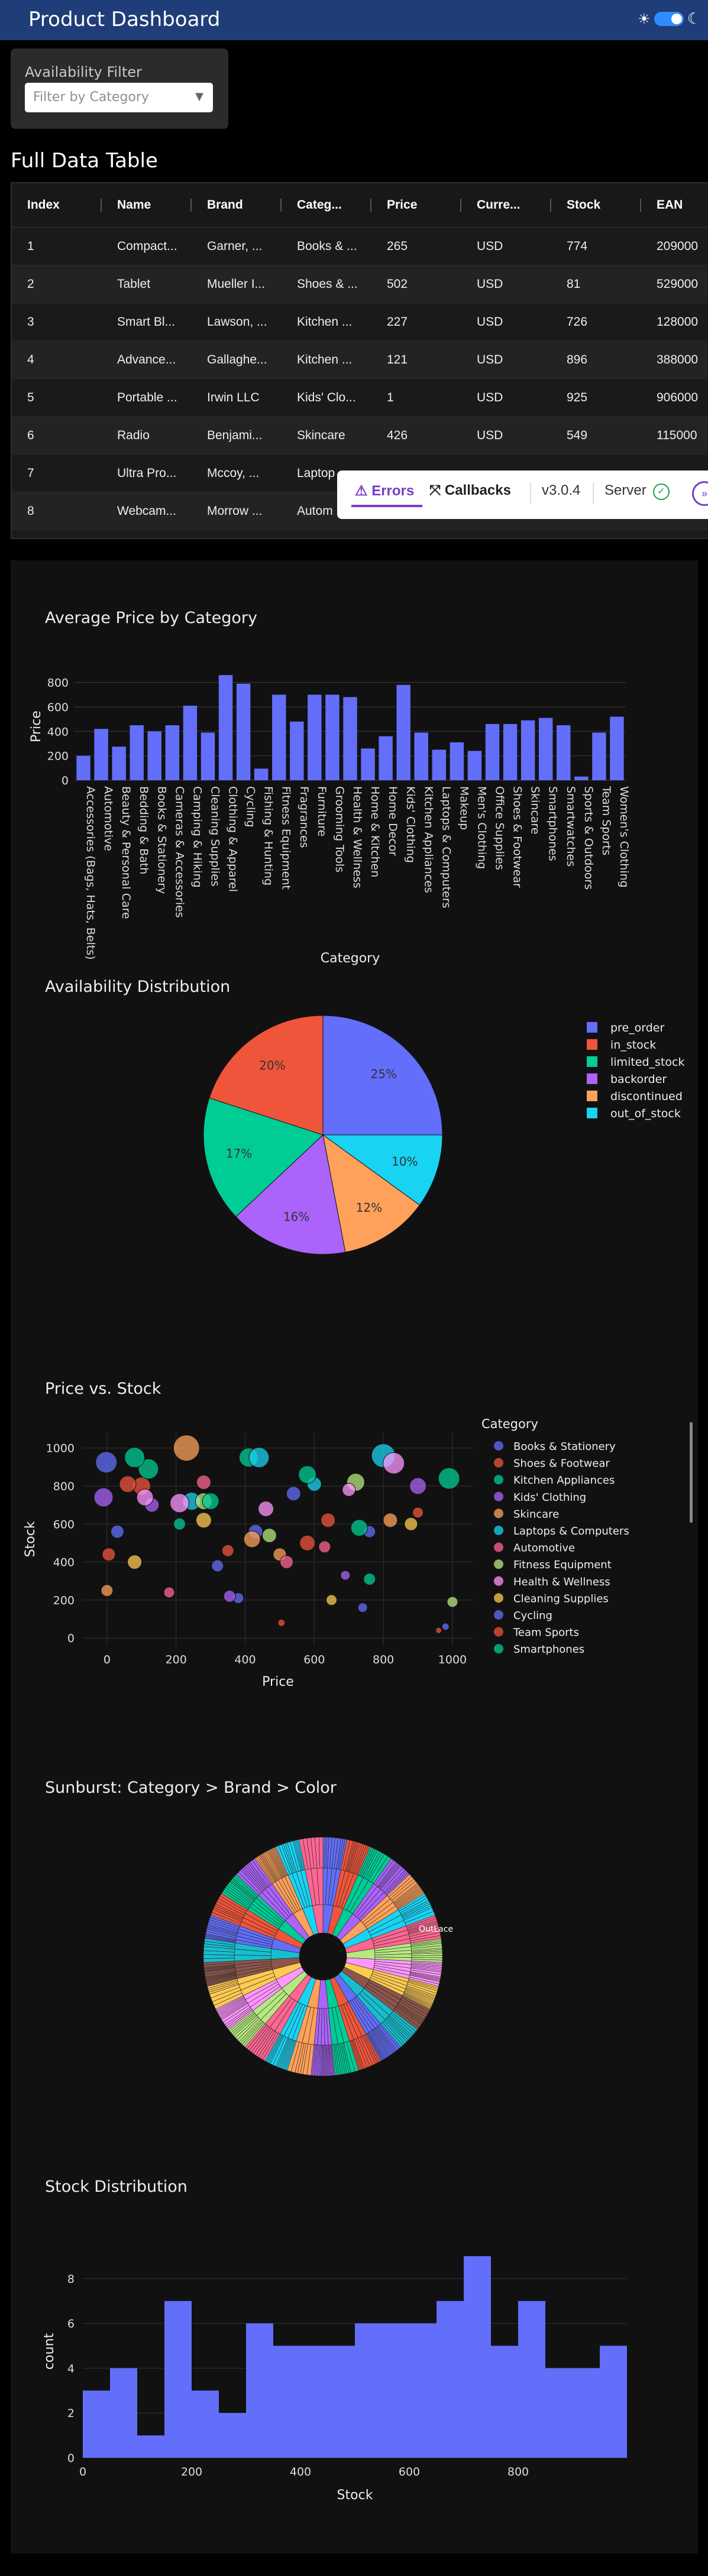 This screenshot has height=2576, width=708. What do you see at coordinates (57, 322) in the screenshot?
I see `table-cell: 3` at bounding box center [57, 322].